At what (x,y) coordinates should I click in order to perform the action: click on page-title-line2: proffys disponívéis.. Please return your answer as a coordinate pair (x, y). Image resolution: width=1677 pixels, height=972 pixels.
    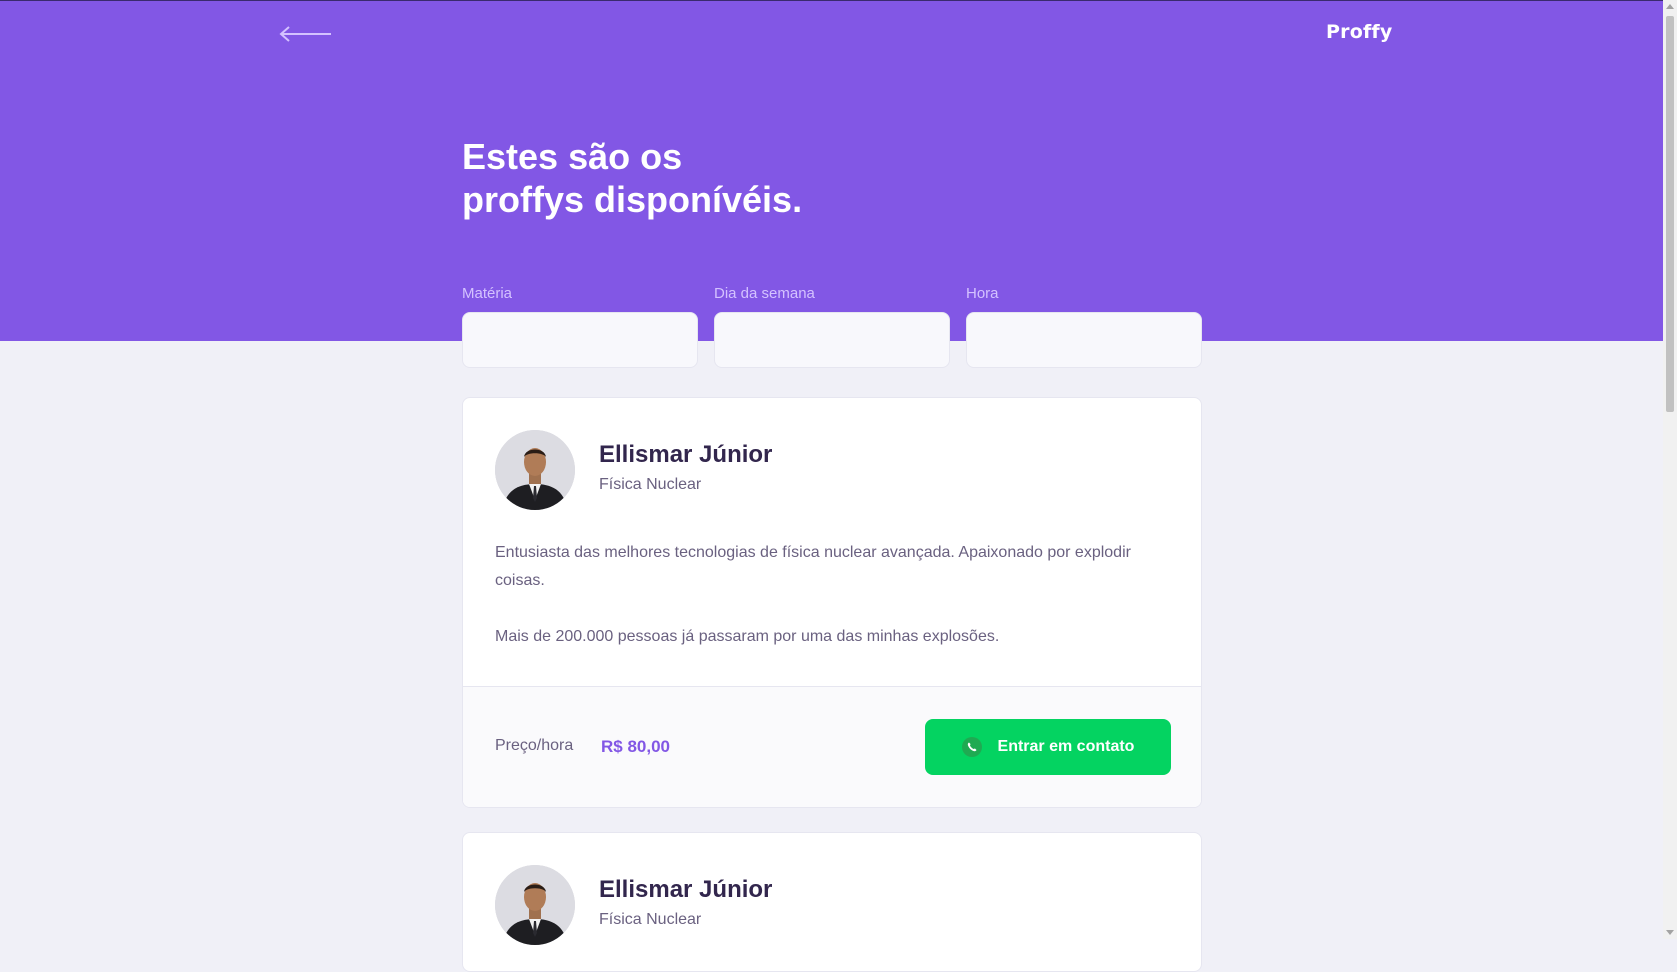
    Looking at the image, I should click on (632, 199).